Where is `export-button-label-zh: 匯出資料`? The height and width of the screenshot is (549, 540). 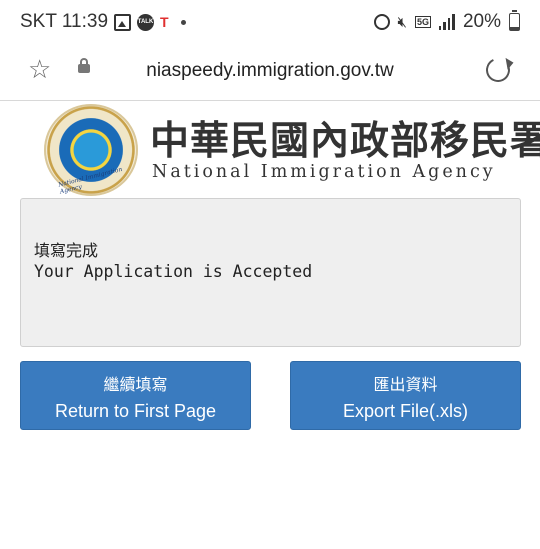
export-button-label-zh: 匯出資料 is located at coordinates (405, 384).